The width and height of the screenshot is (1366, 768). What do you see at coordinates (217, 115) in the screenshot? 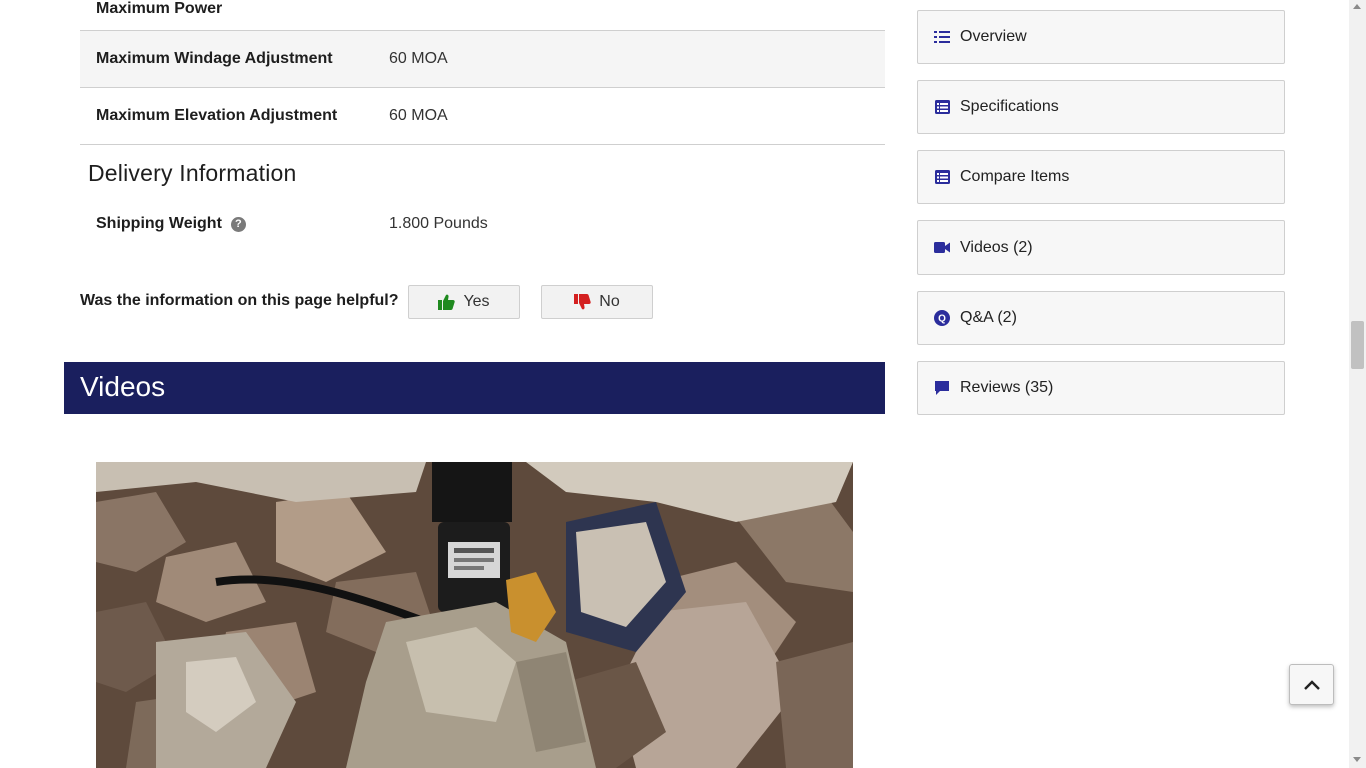
I see `spec-label: Maximum Elevation Adjustment` at bounding box center [217, 115].